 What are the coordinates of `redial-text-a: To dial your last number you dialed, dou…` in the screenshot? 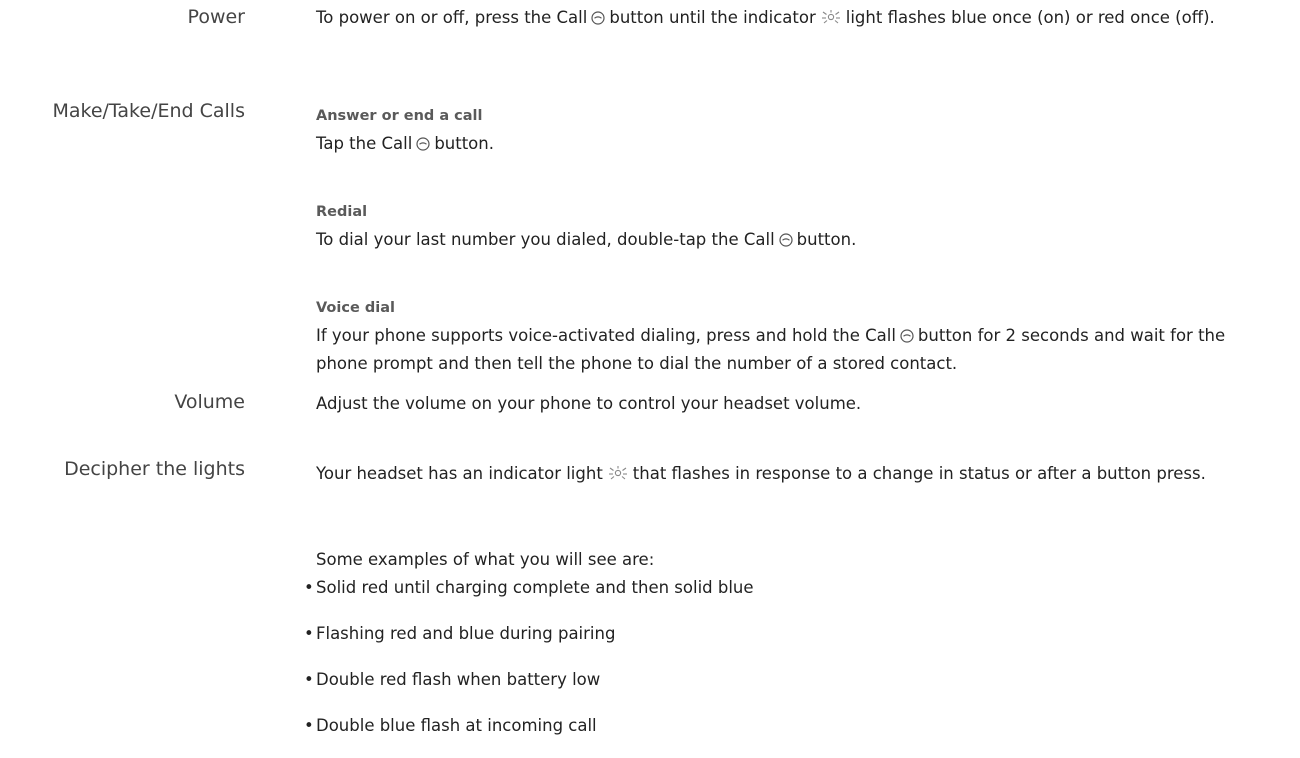 It's located at (545, 239).